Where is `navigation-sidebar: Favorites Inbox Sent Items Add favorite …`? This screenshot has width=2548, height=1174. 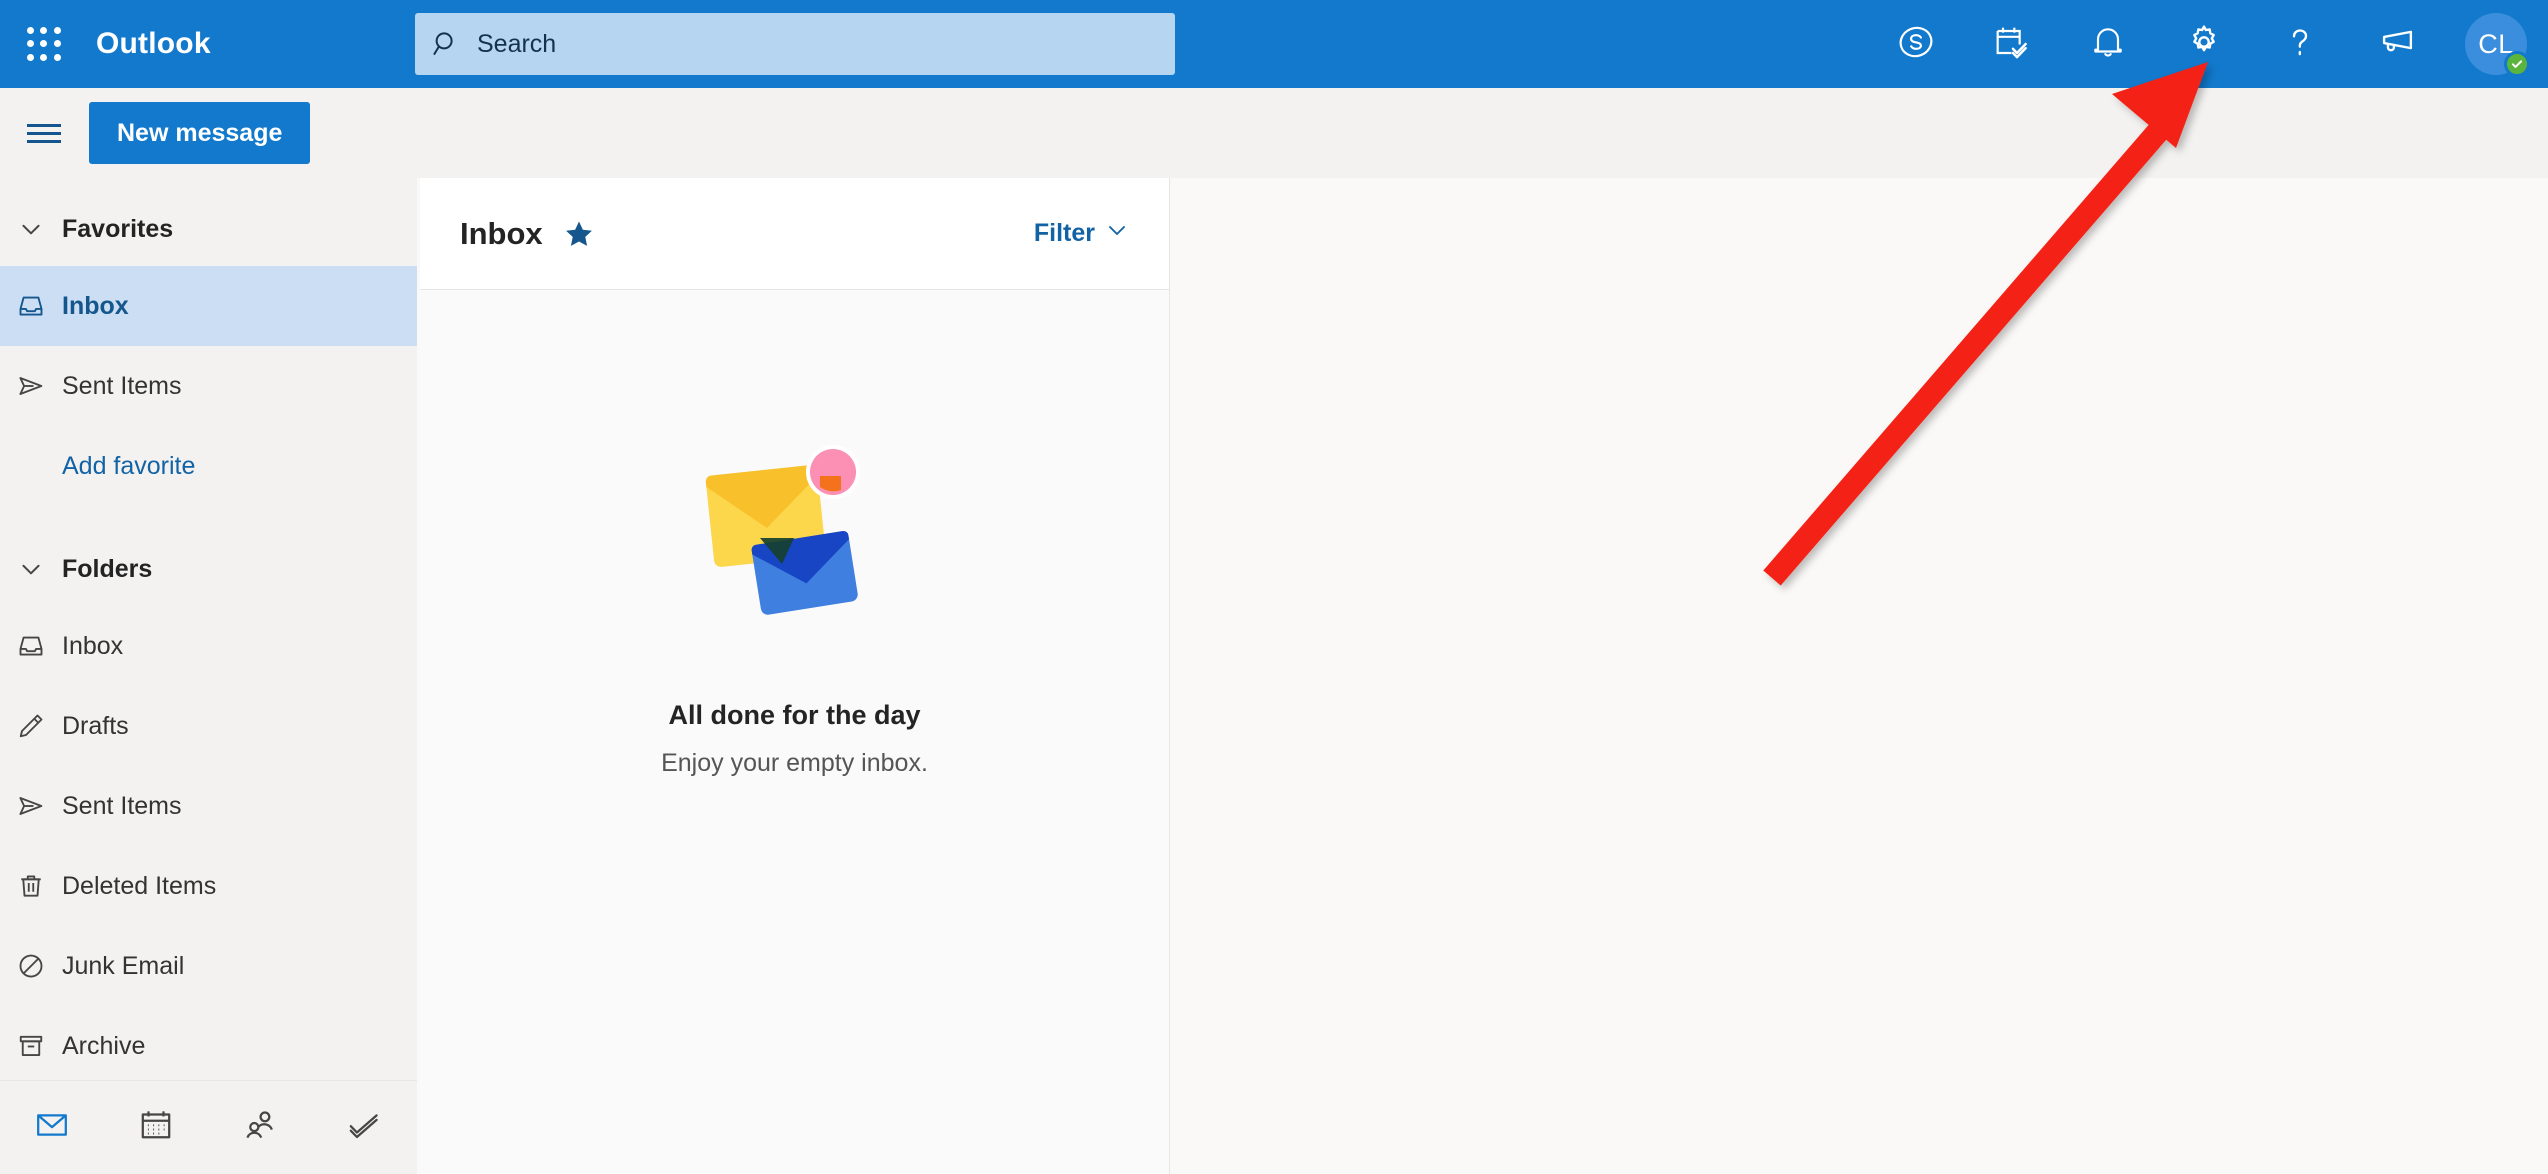 navigation-sidebar: Favorites Inbox Sent Items Add favorite … is located at coordinates (208, 676).